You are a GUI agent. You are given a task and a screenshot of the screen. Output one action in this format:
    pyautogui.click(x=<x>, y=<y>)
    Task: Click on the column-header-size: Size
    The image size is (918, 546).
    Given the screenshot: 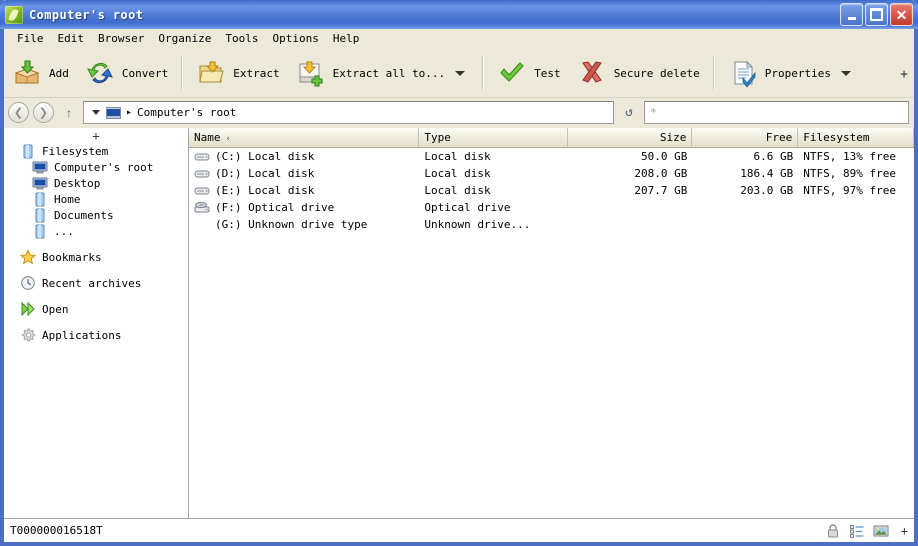 What is the action you would take?
    pyautogui.click(x=630, y=137)
    